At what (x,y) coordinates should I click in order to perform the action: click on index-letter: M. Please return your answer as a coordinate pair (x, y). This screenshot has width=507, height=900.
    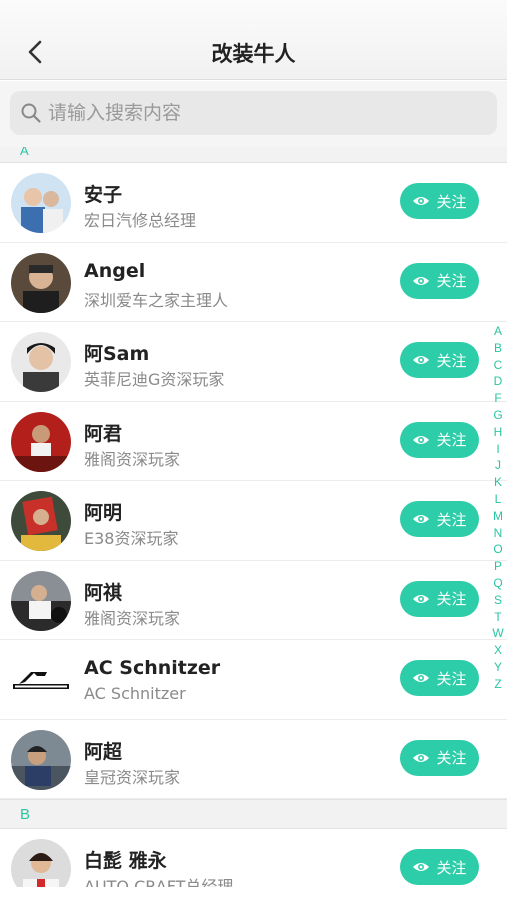
    Looking at the image, I should click on (498, 516).